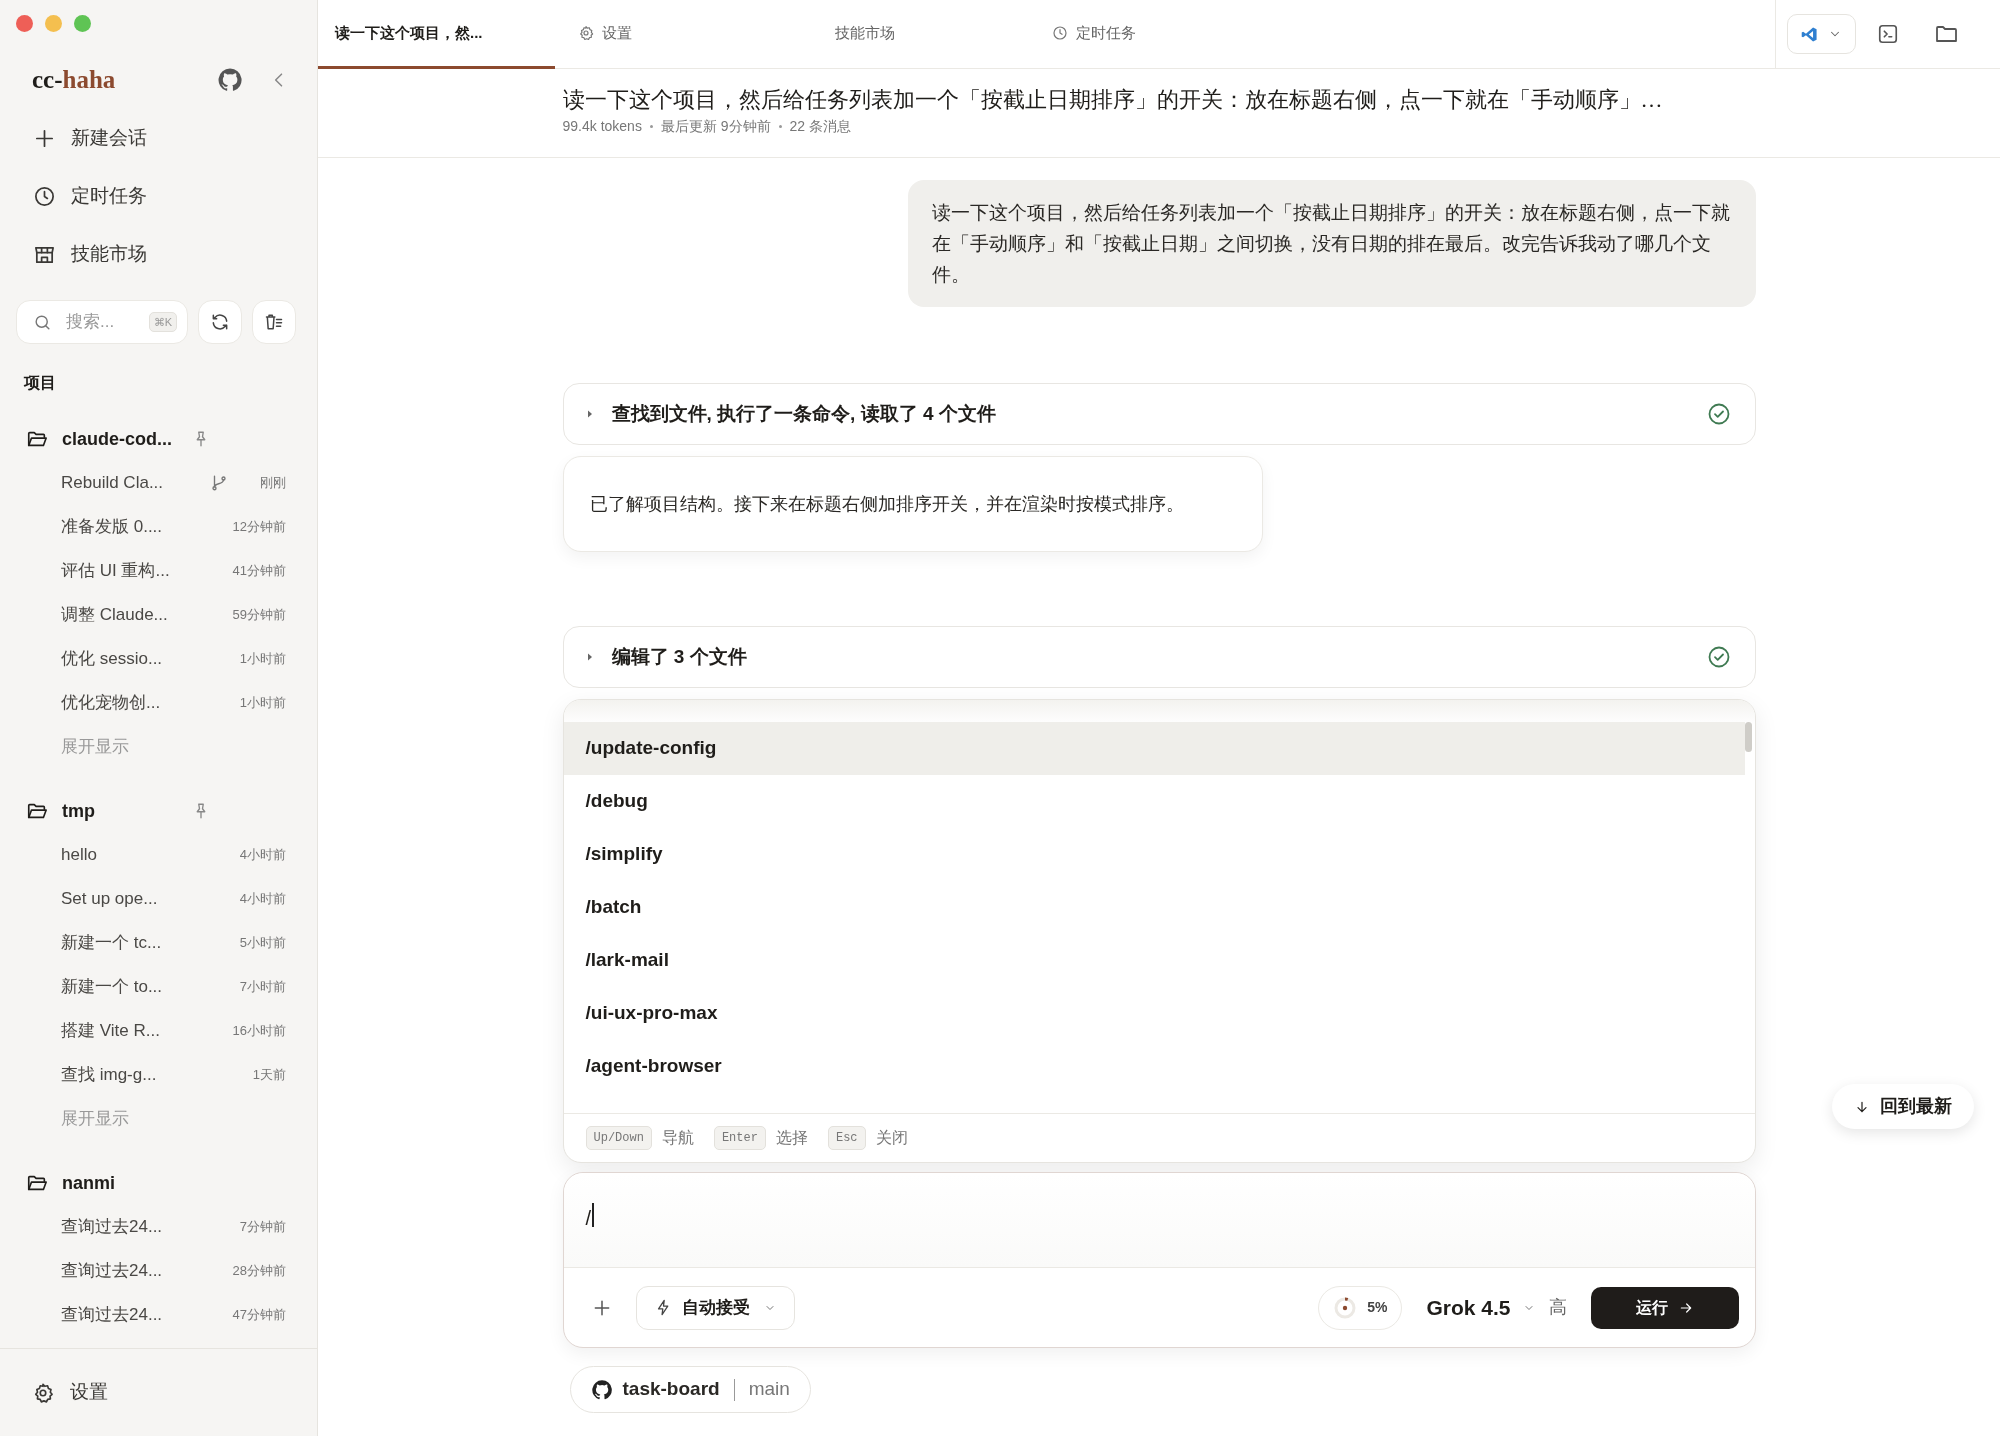  Describe the element at coordinates (1154, 1066) in the screenshot. I see `command-item: /agent-browser` at that location.